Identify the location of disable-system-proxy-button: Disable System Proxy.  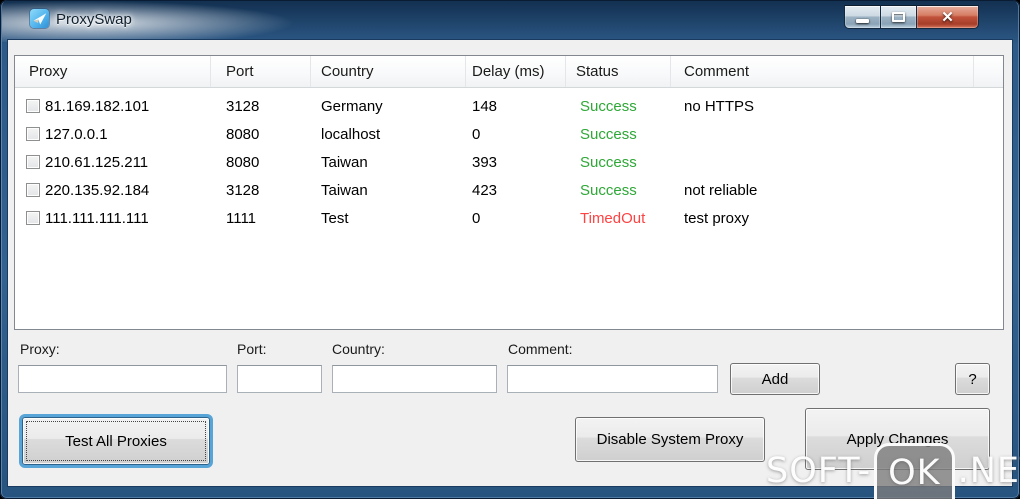
(670, 439).